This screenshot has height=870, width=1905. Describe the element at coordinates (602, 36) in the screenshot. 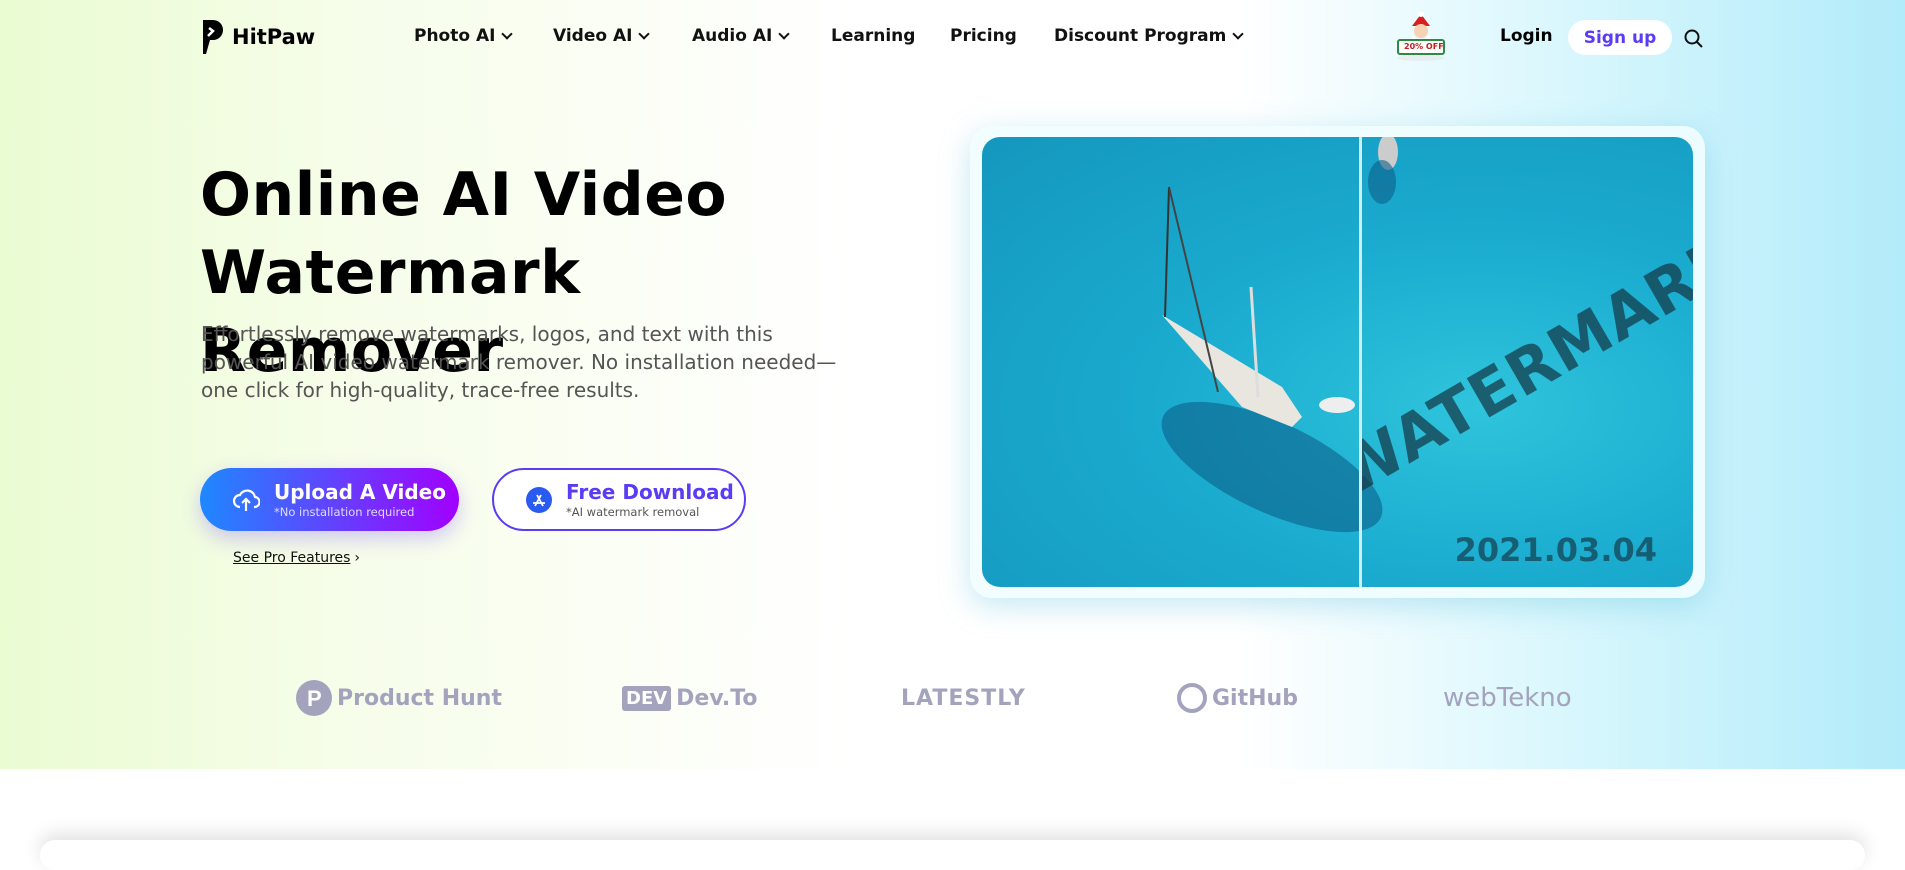

I see `nav-video-ai: Video AI` at that location.